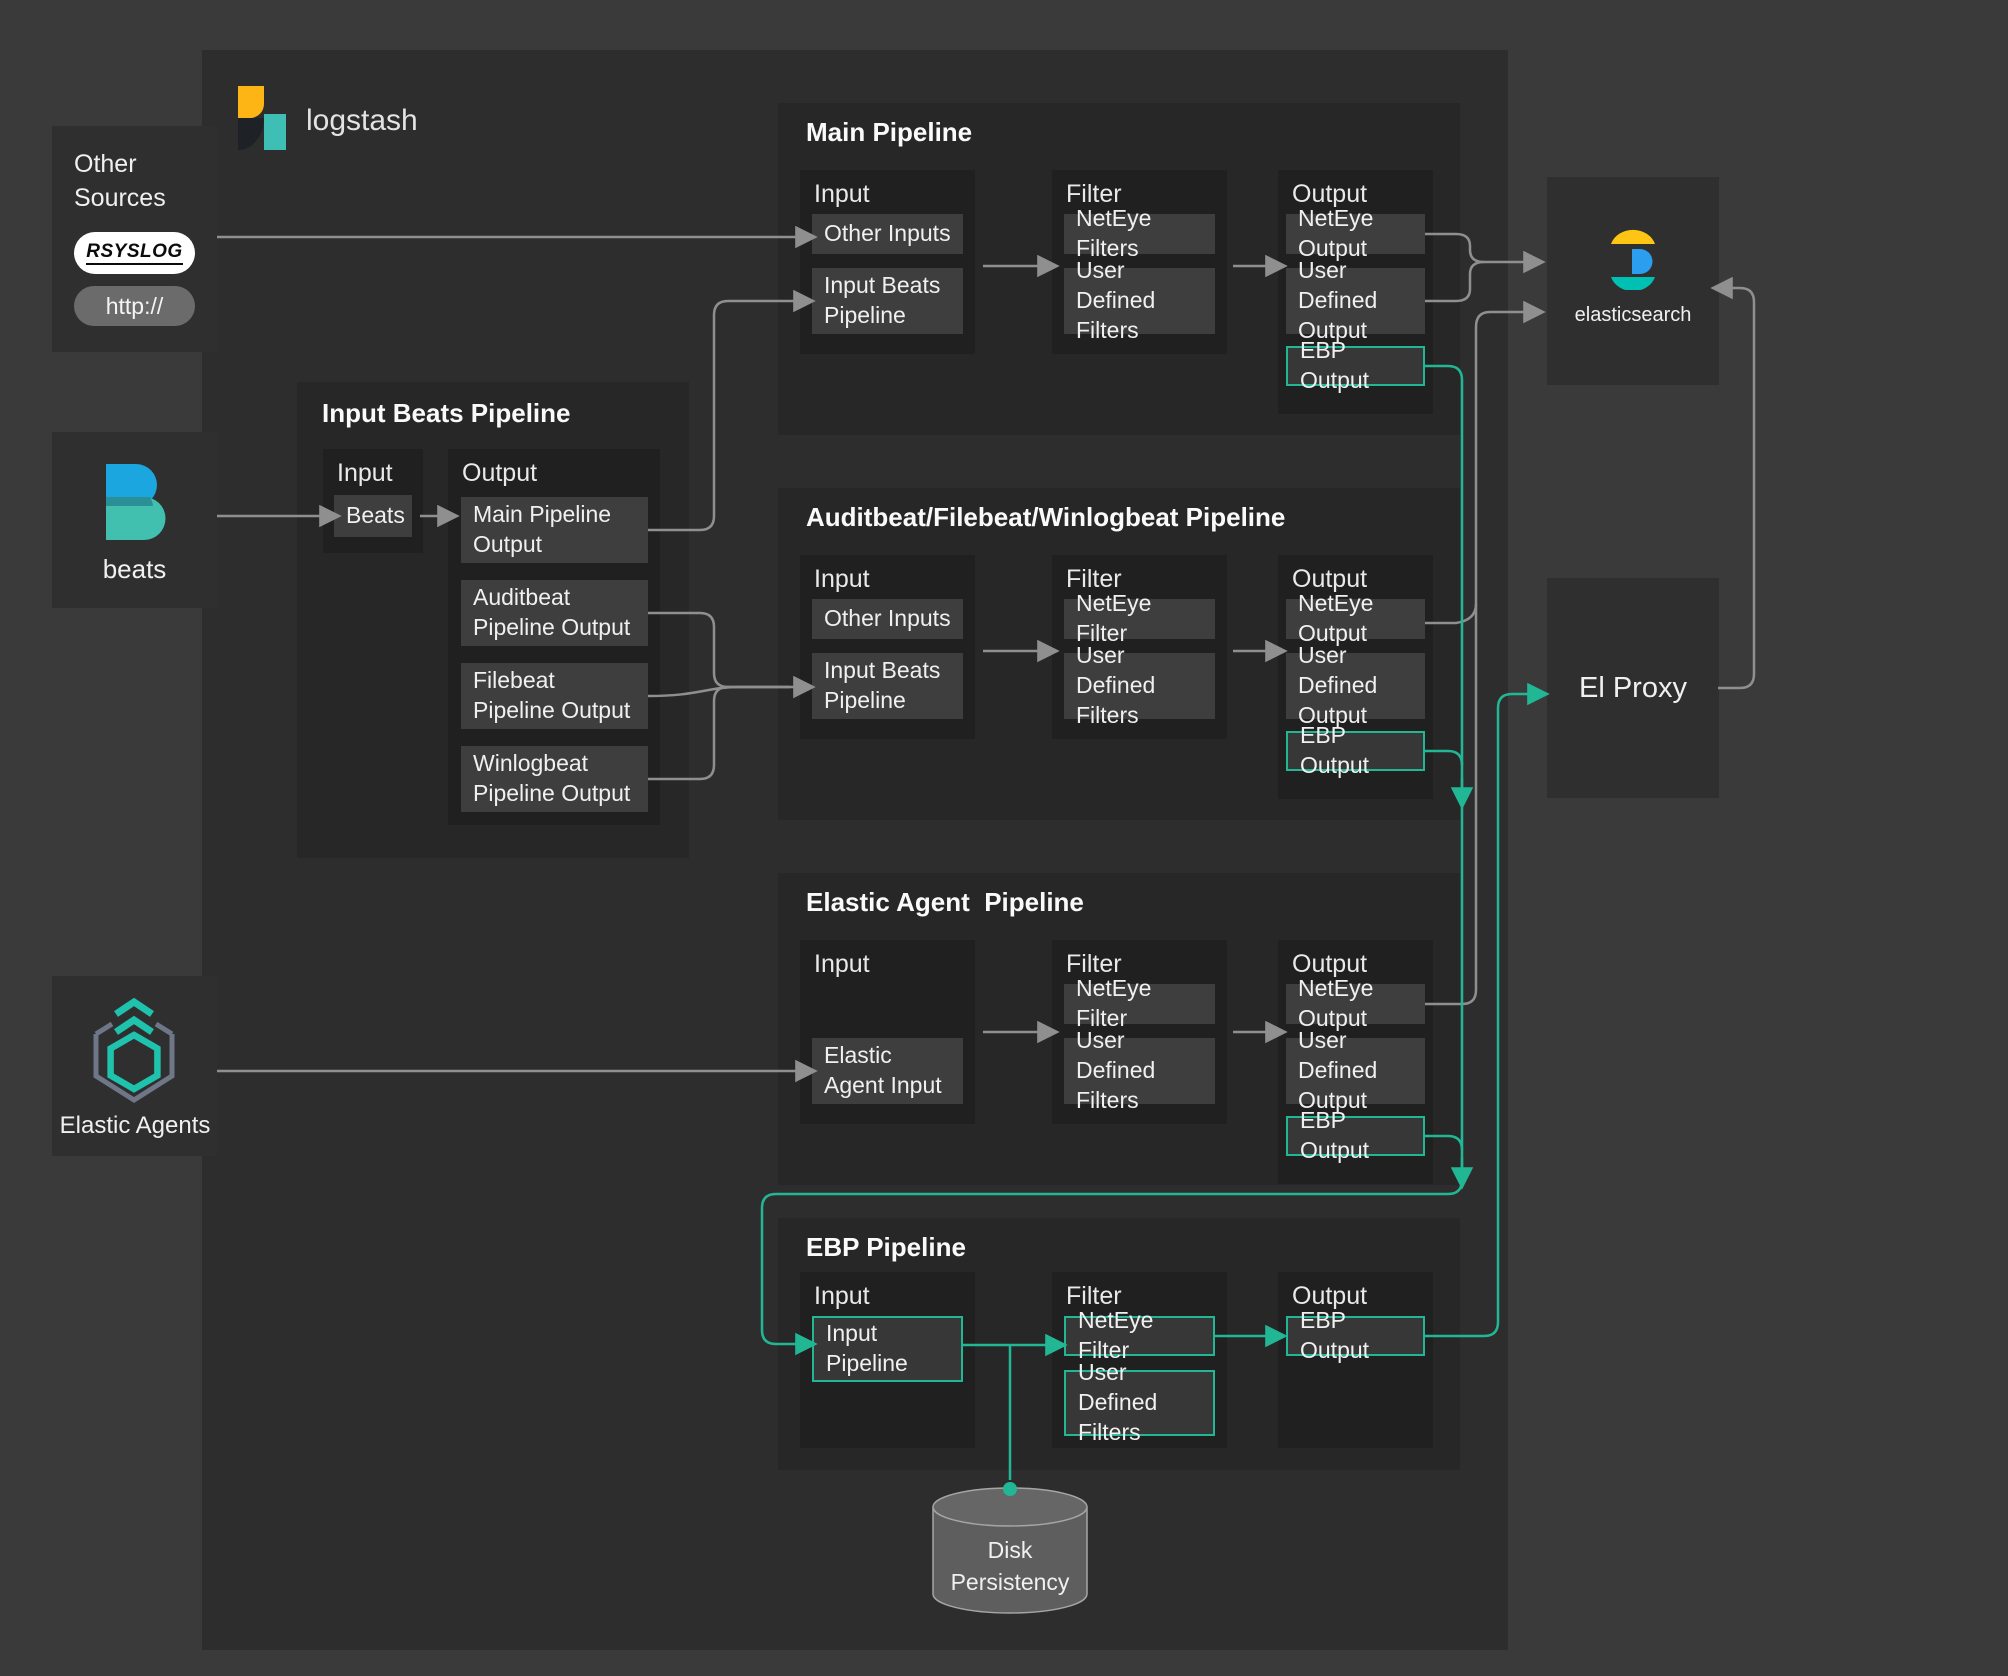 The height and width of the screenshot is (1676, 2008). What do you see at coordinates (554, 613) in the screenshot?
I see `chip-ibp-auditbeat-pipeline-output: Auditbeat Pipeline Output` at bounding box center [554, 613].